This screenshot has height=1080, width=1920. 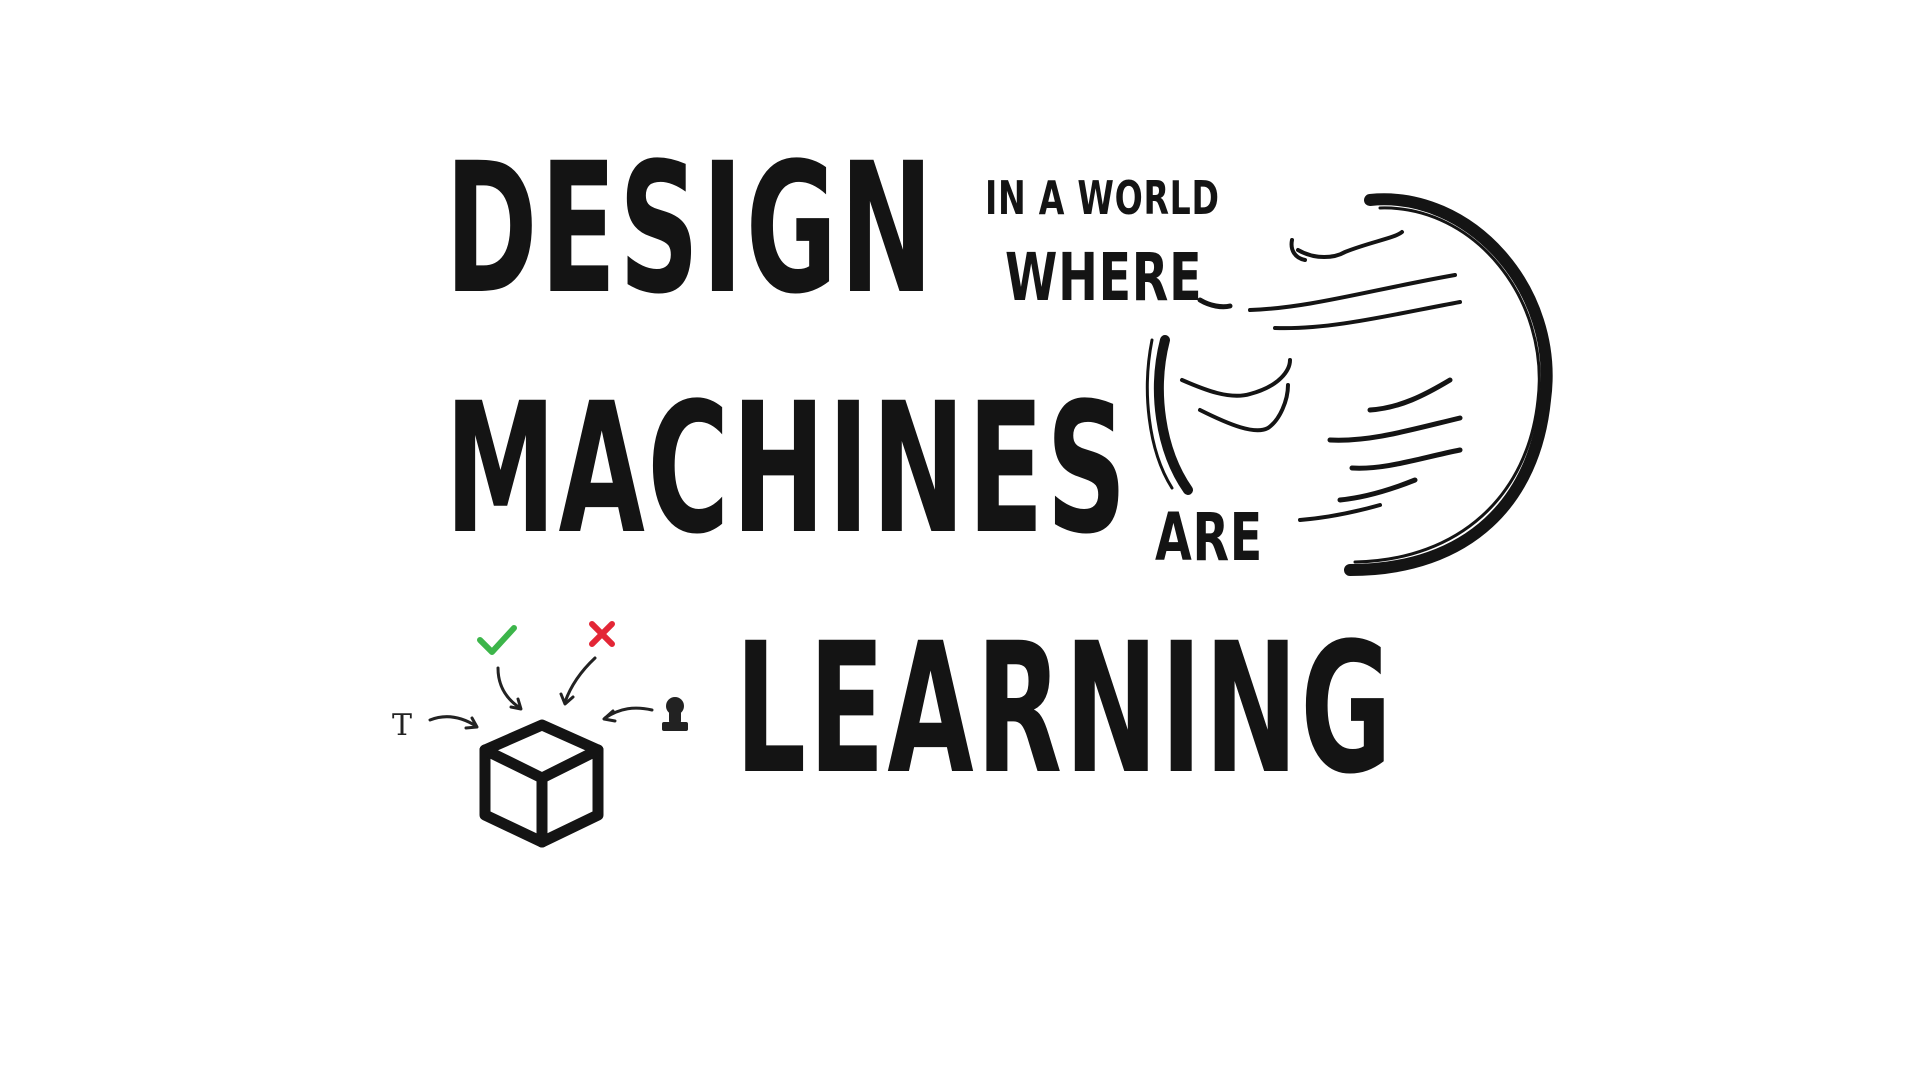 I want to click on title-word-design: DESIGN, so click(x=690, y=229).